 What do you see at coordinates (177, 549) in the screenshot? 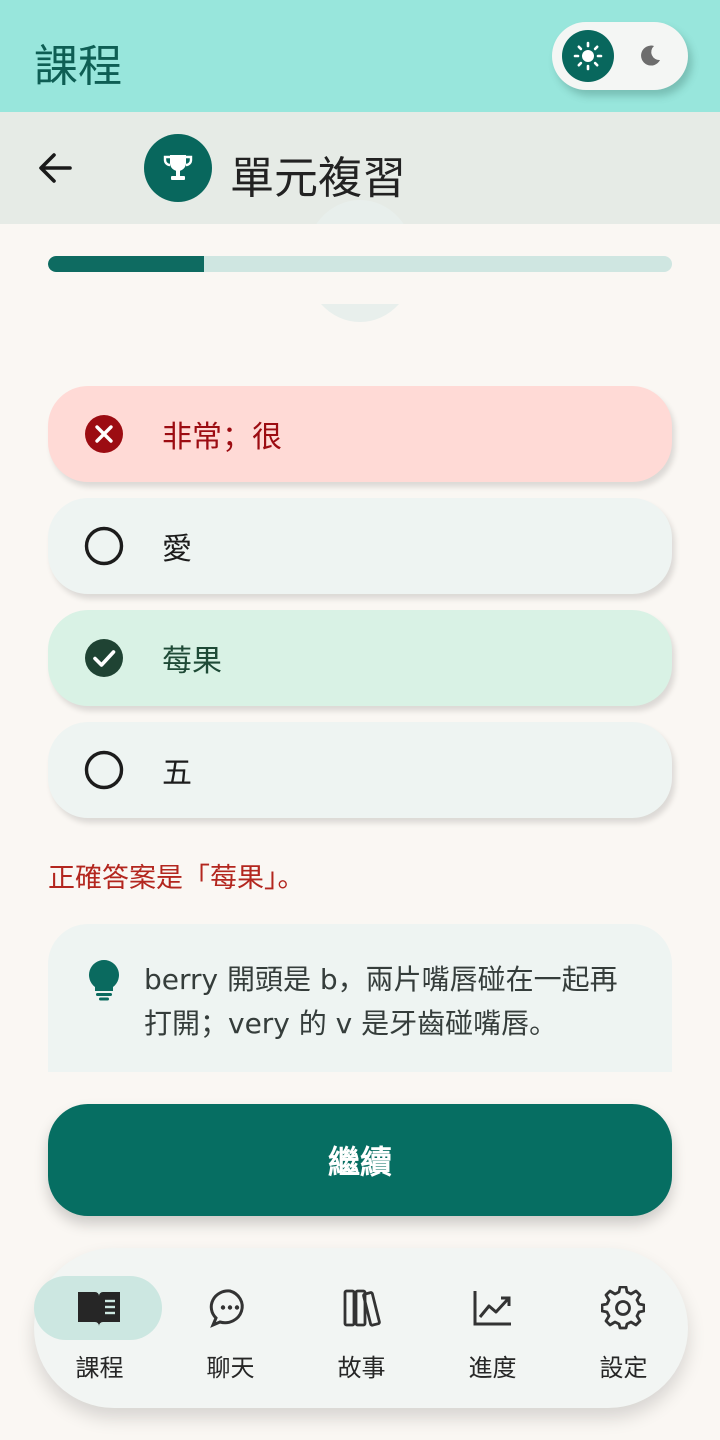
I see `option-label: 愛` at bounding box center [177, 549].